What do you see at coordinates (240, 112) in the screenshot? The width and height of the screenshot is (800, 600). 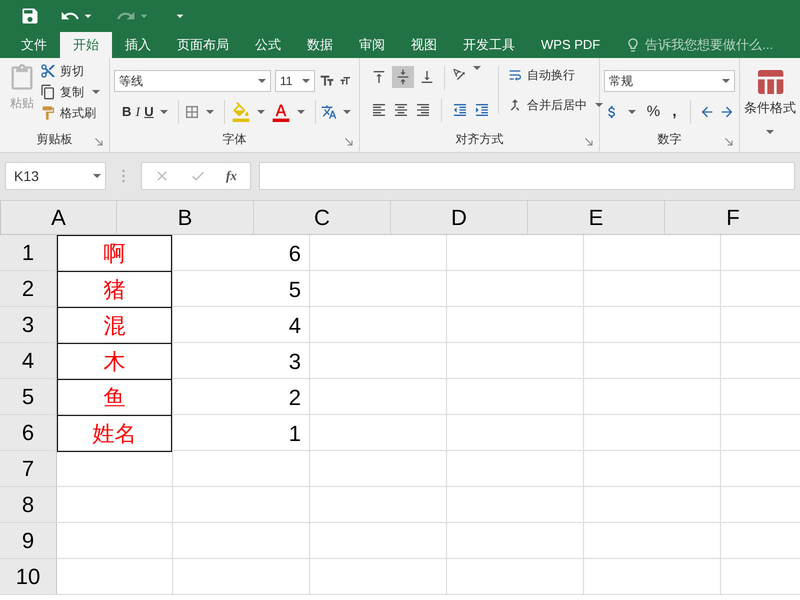 I see `fill-color-icon` at bounding box center [240, 112].